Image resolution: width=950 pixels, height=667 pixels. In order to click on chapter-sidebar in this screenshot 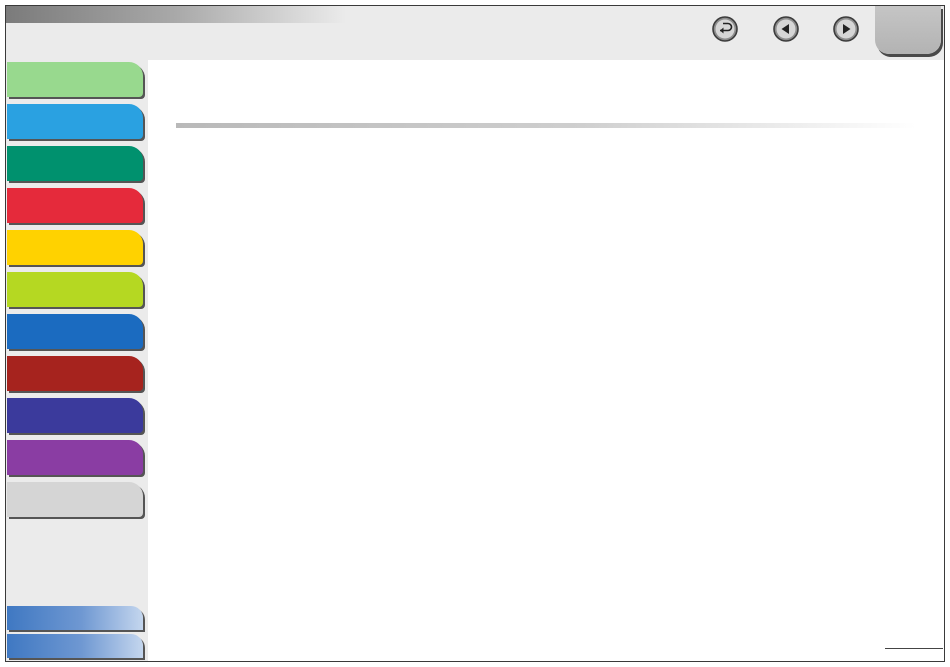, I will do `click(77, 360)`.